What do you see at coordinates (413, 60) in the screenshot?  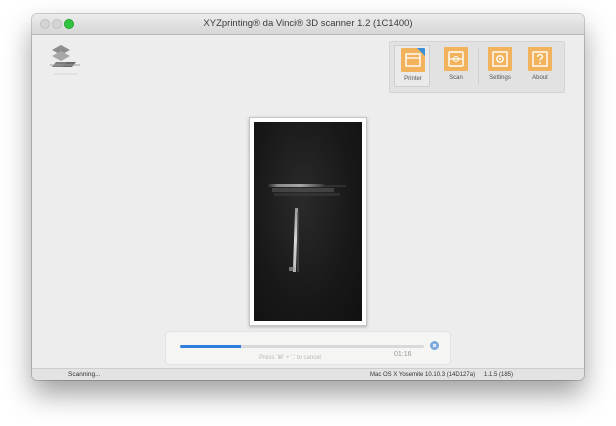 I see `printer-icon` at bounding box center [413, 60].